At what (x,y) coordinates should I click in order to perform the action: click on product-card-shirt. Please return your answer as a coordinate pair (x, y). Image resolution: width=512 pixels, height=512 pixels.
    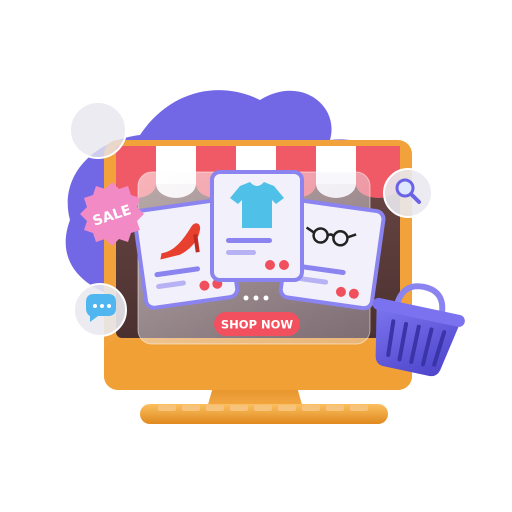
    Looking at the image, I should click on (257, 226).